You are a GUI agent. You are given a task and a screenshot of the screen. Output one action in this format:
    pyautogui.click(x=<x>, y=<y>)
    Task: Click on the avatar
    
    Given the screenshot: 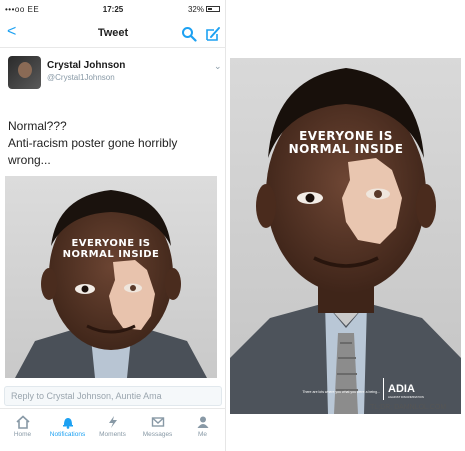 What is the action you would take?
    pyautogui.click(x=24, y=72)
    